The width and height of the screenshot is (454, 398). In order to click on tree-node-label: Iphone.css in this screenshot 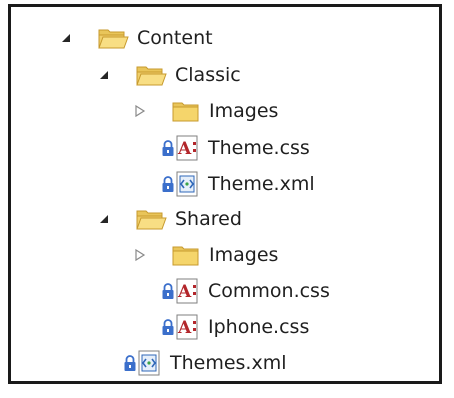, I will do `click(259, 327)`.